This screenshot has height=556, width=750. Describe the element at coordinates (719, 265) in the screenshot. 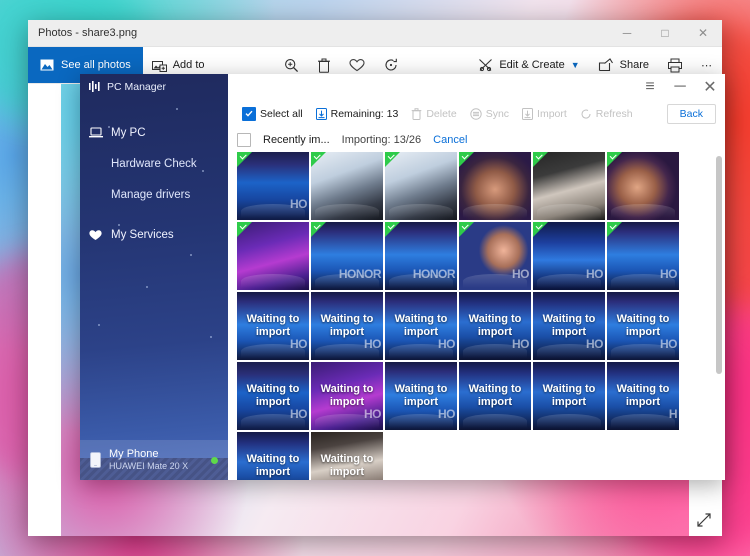

I see `scrollbar-thumb` at that location.